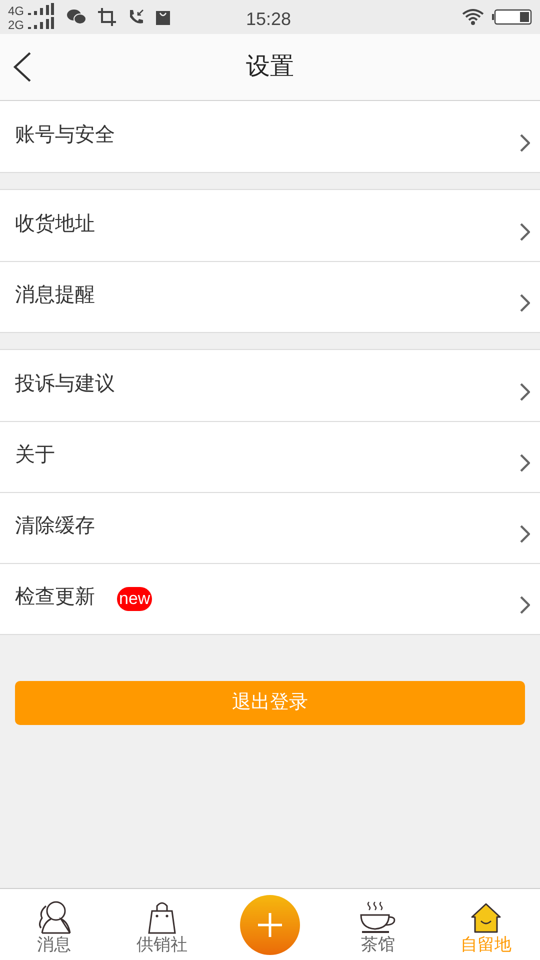 This screenshot has width=540, height=960. What do you see at coordinates (55, 224) in the screenshot?
I see `row-label: 收货地址` at bounding box center [55, 224].